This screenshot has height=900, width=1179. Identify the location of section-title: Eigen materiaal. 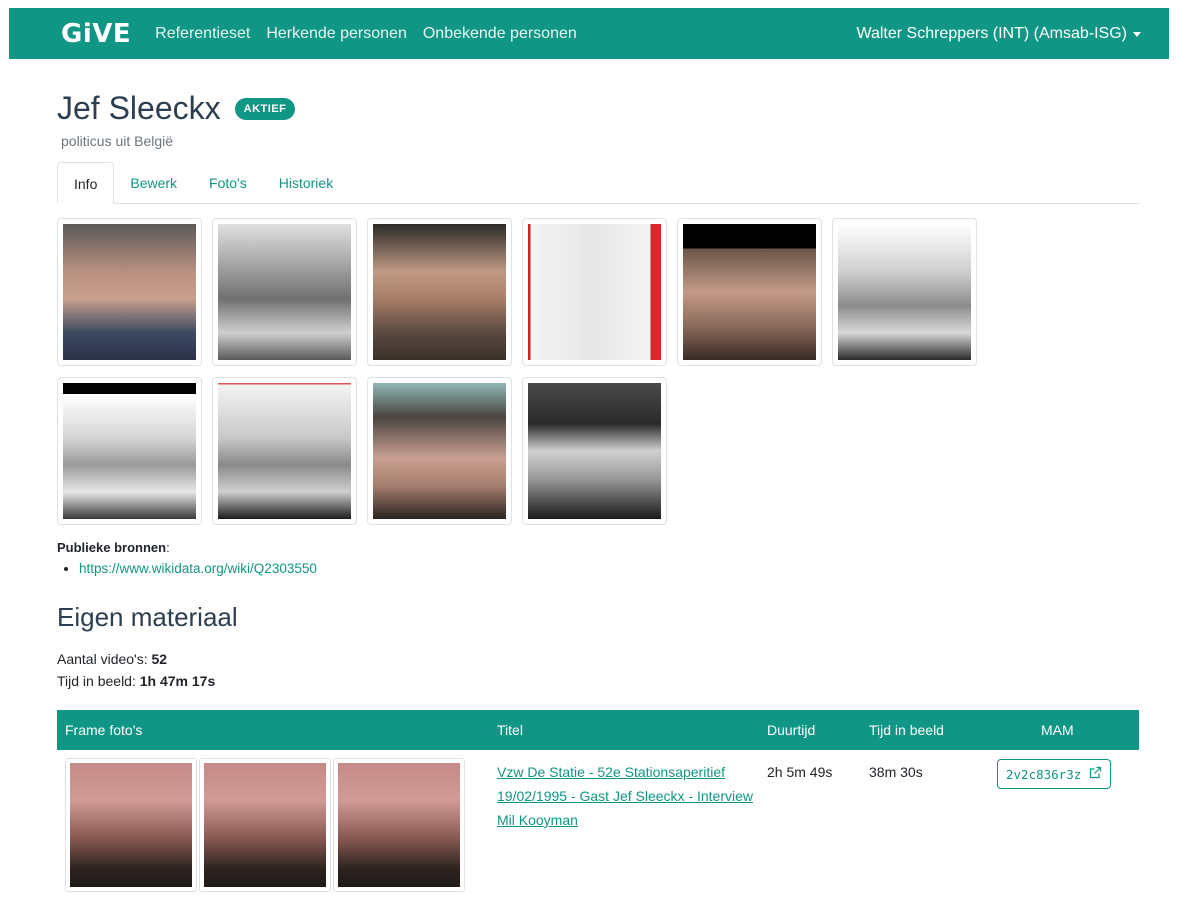
(147, 617).